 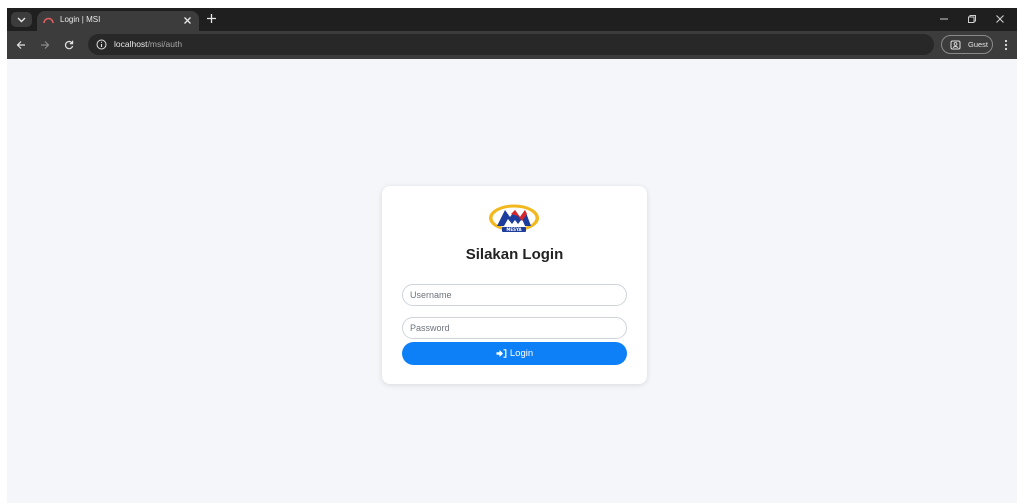 What do you see at coordinates (118, 21) in the screenshot?
I see `browser-tab: Login | MSI` at bounding box center [118, 21].